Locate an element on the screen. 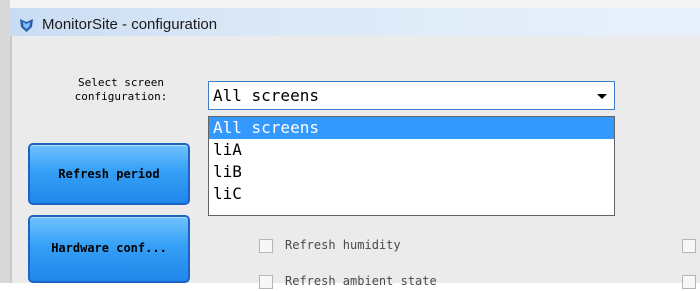  screen-config-label: Select screen configuration: is located at coordinates (121, 90).